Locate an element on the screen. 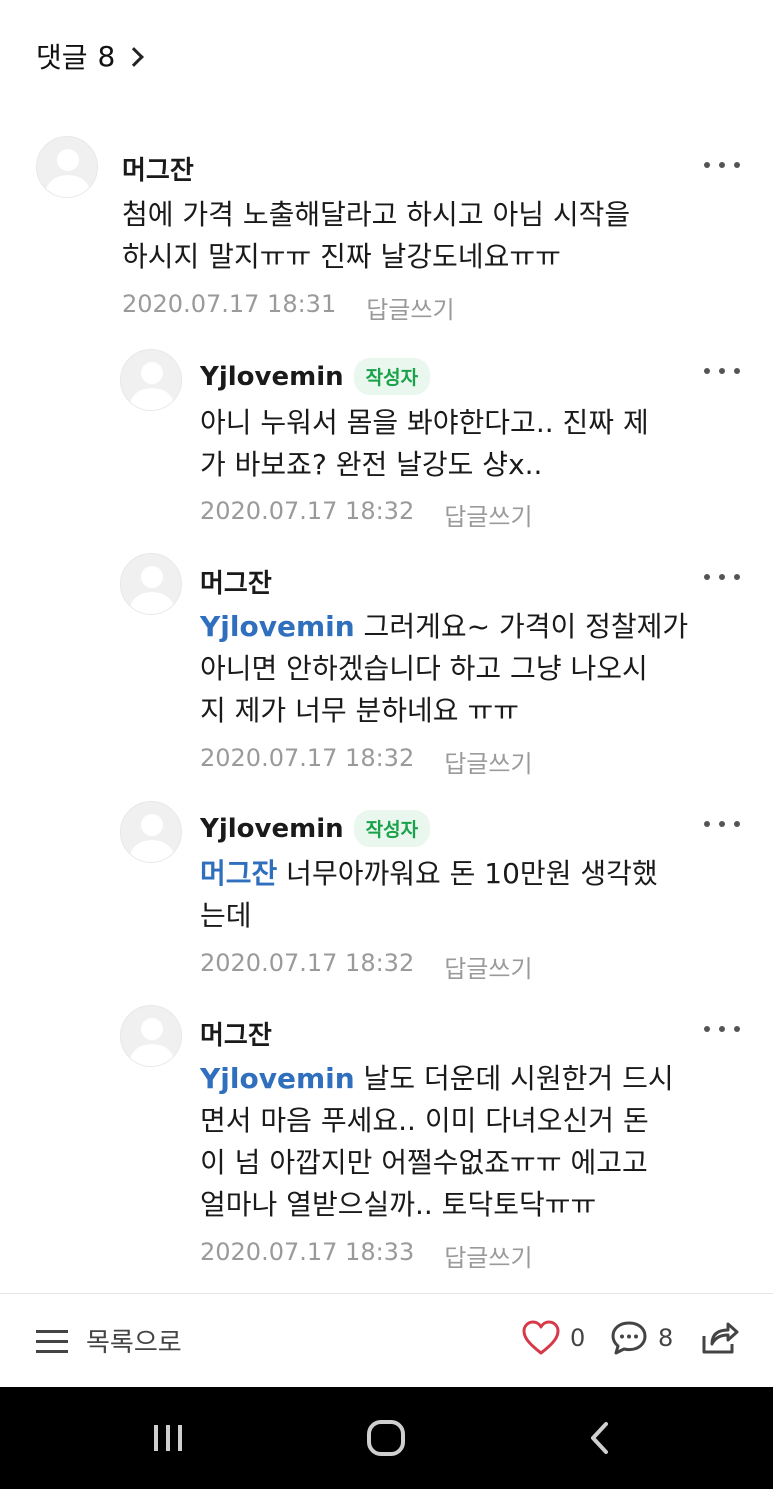  back-to-list-label: 목록으로 is located at coordinates (134, 1343).